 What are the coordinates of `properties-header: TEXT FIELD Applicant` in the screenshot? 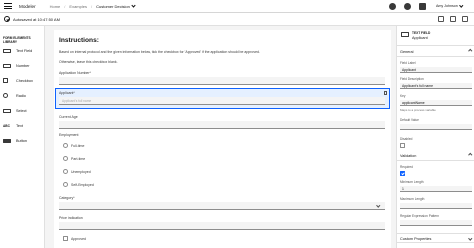 It's located at (435, 36).